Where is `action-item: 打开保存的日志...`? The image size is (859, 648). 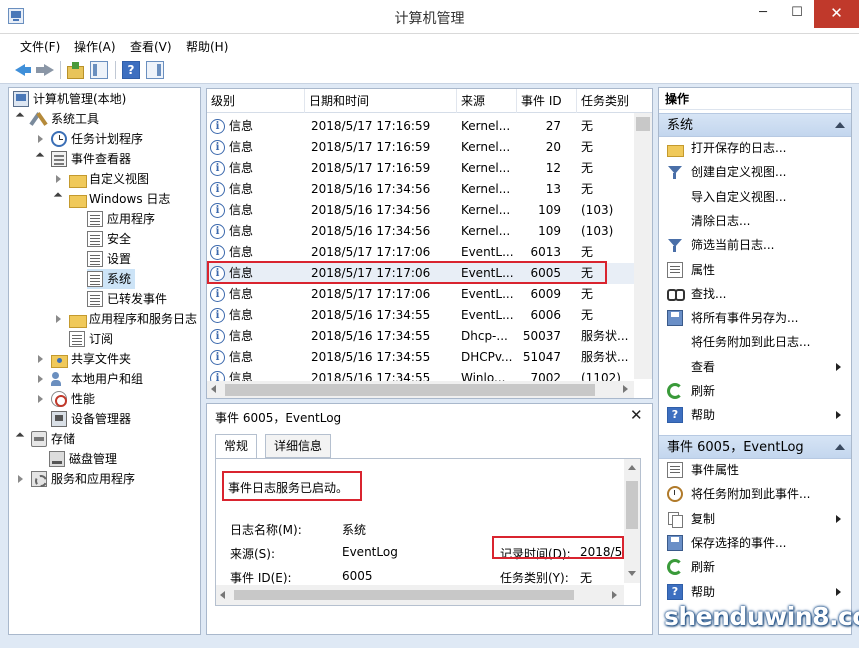 action-item: 打开保存的日志... is located at coordinates (755, 148).